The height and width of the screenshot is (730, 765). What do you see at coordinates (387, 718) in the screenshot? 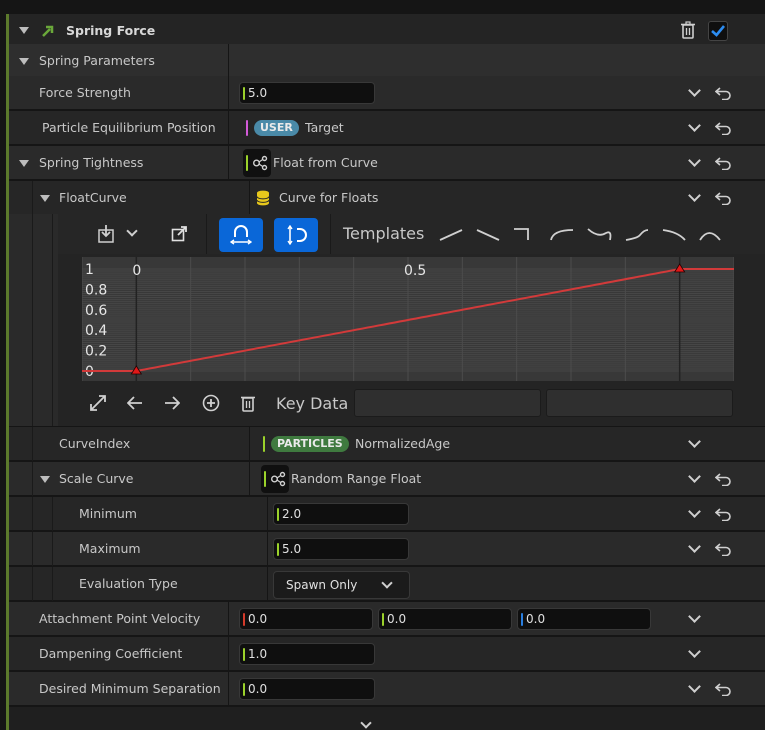
I see `module-footer` at bounding box center [387, 718].